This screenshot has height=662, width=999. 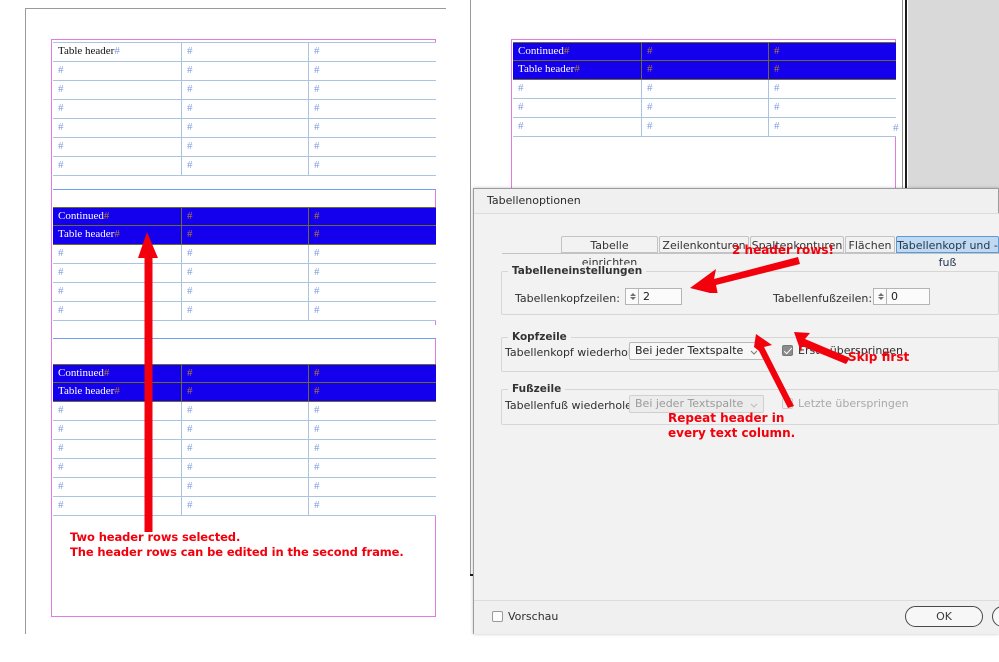 I want to click on footer-rows-stepper-arrows, so click(x=879, y=296).